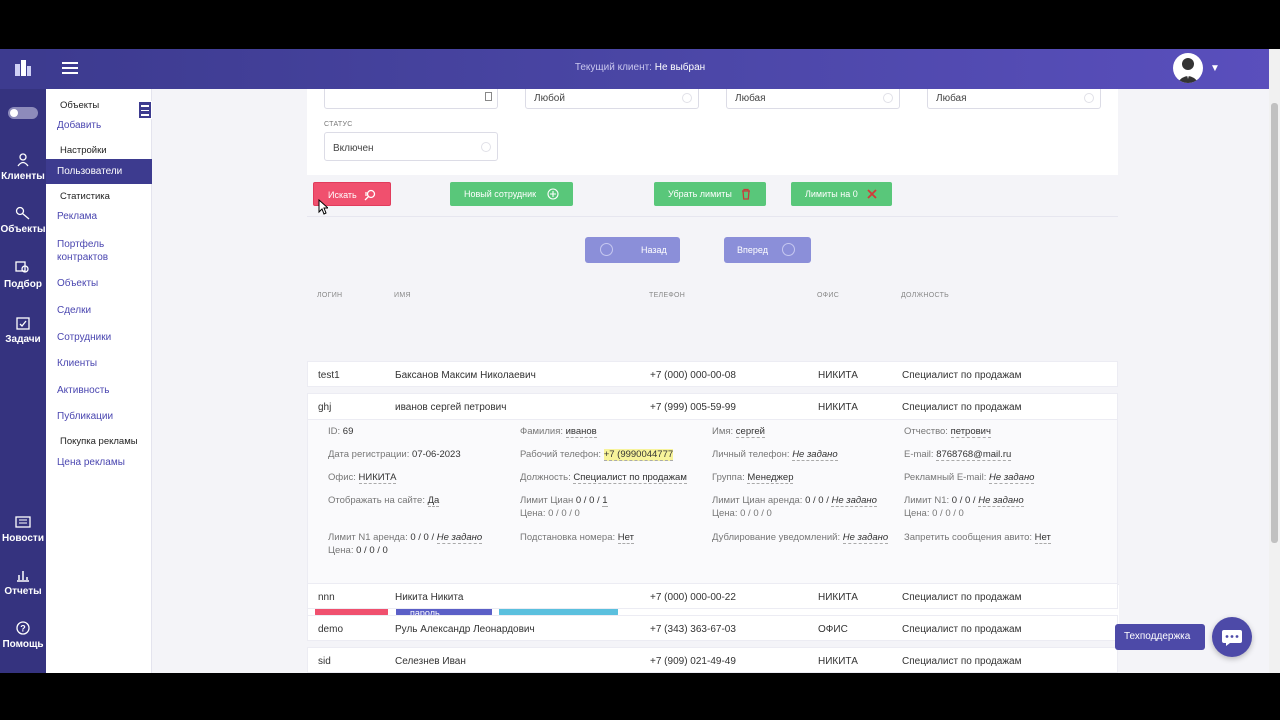 The height and width of the screenshot is (720, 1280). I want to click on cell-name: Руль Александр Леонардович, so click(465, 629).